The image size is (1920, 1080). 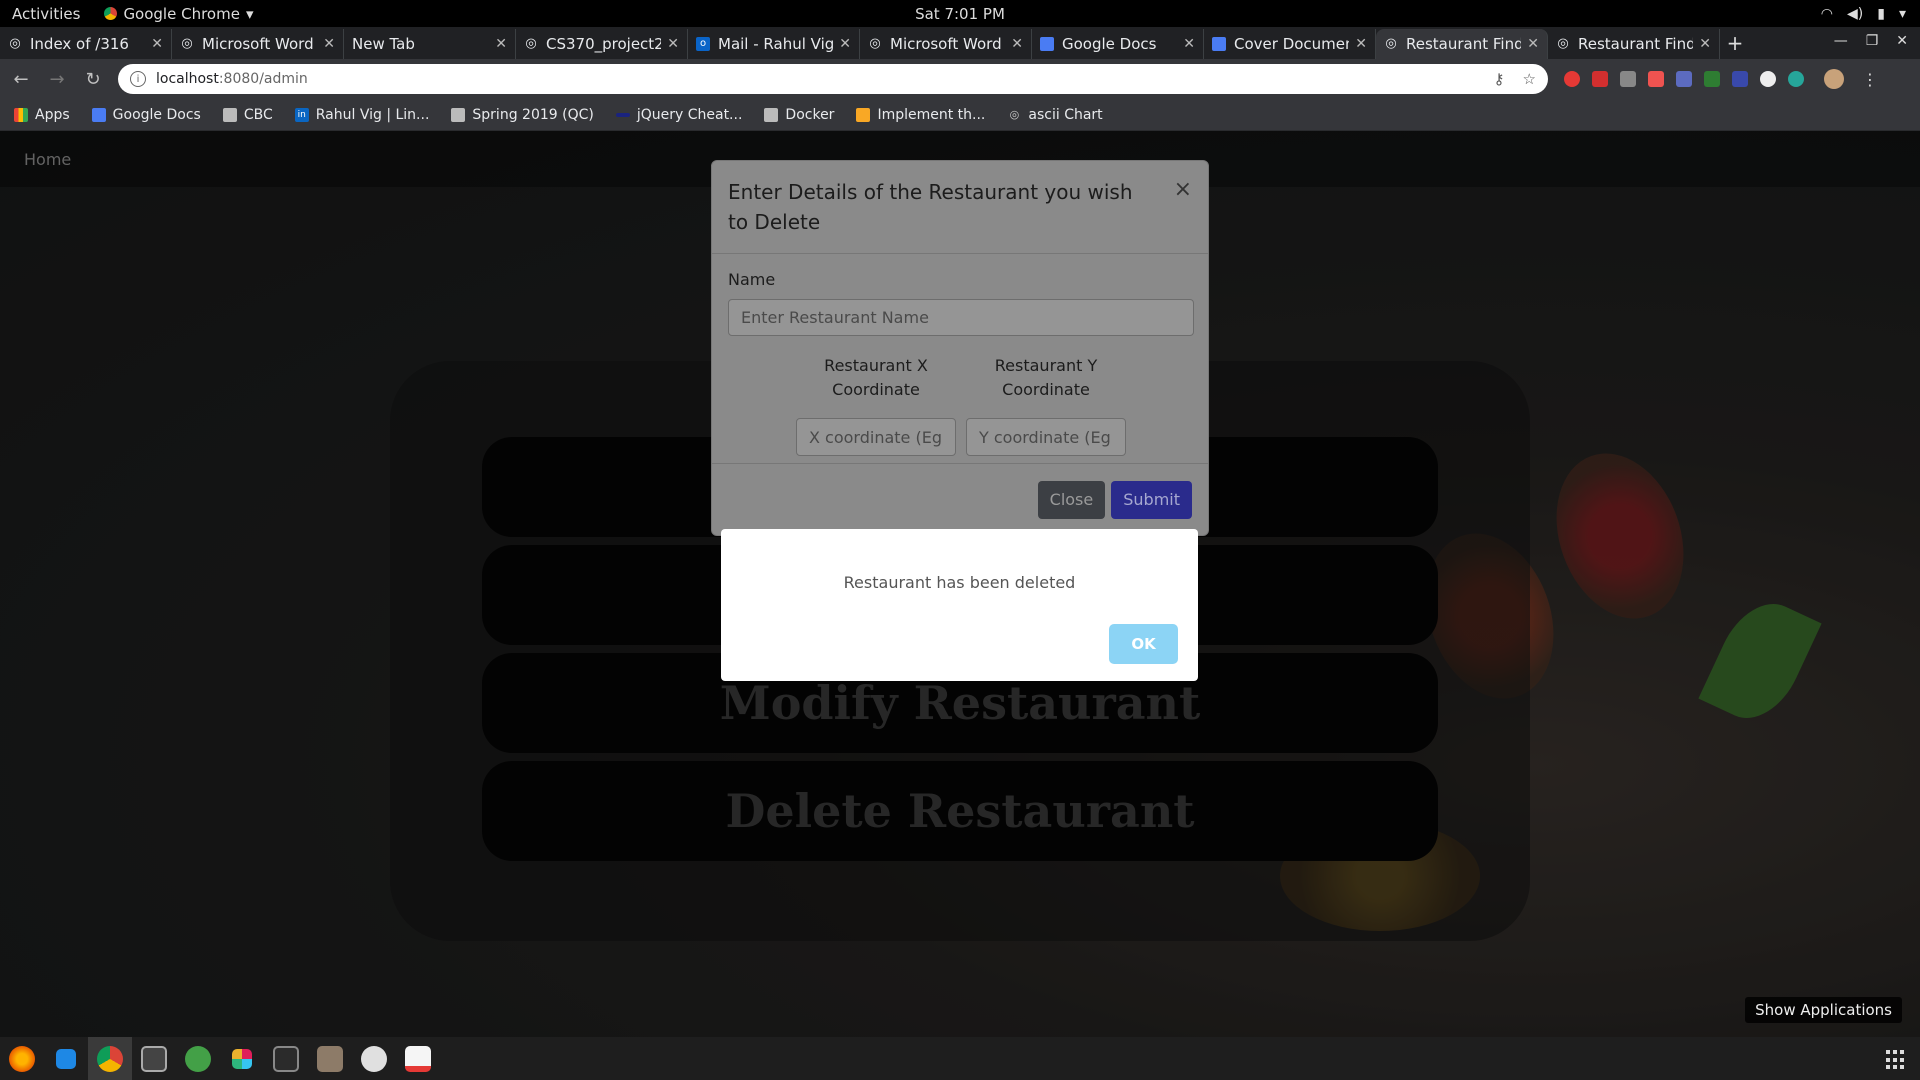 I want to click on bookmark-item: Google Docs, so click(x=146, y=114).